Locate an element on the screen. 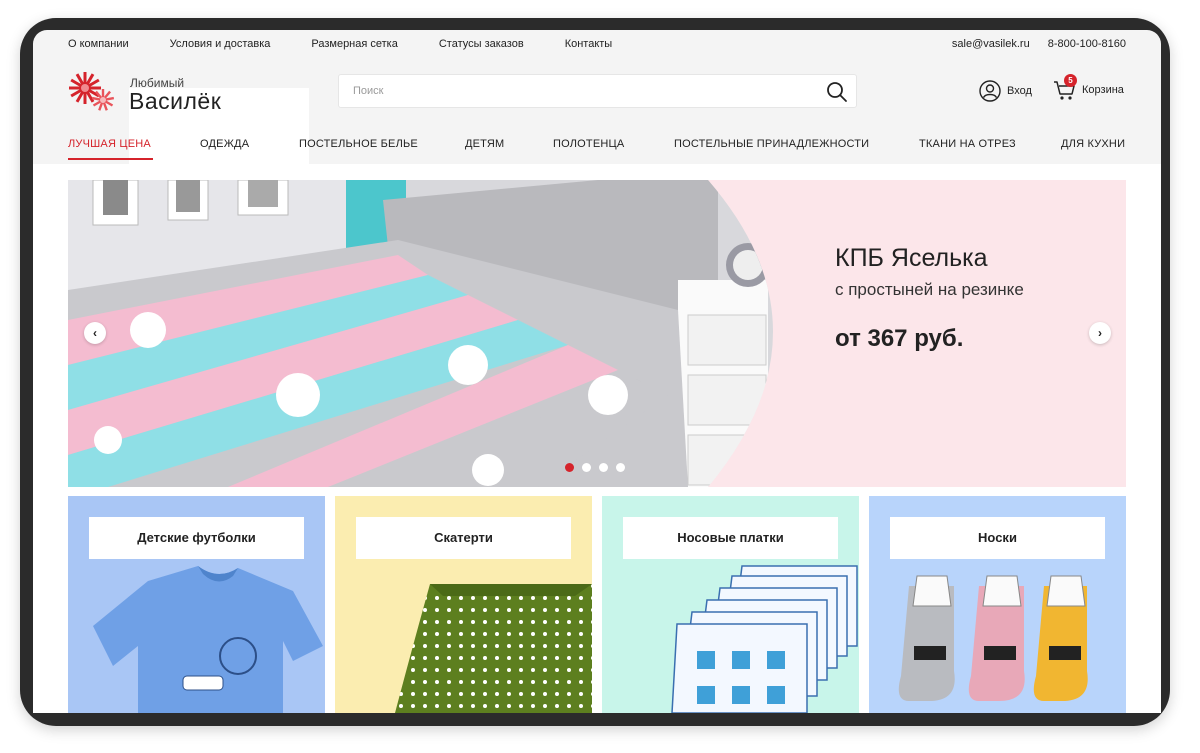 Image resolution: width=1200 pixels, height=753 pixels. banner-price: от 367 руб. is located at coordinates (899, 338).